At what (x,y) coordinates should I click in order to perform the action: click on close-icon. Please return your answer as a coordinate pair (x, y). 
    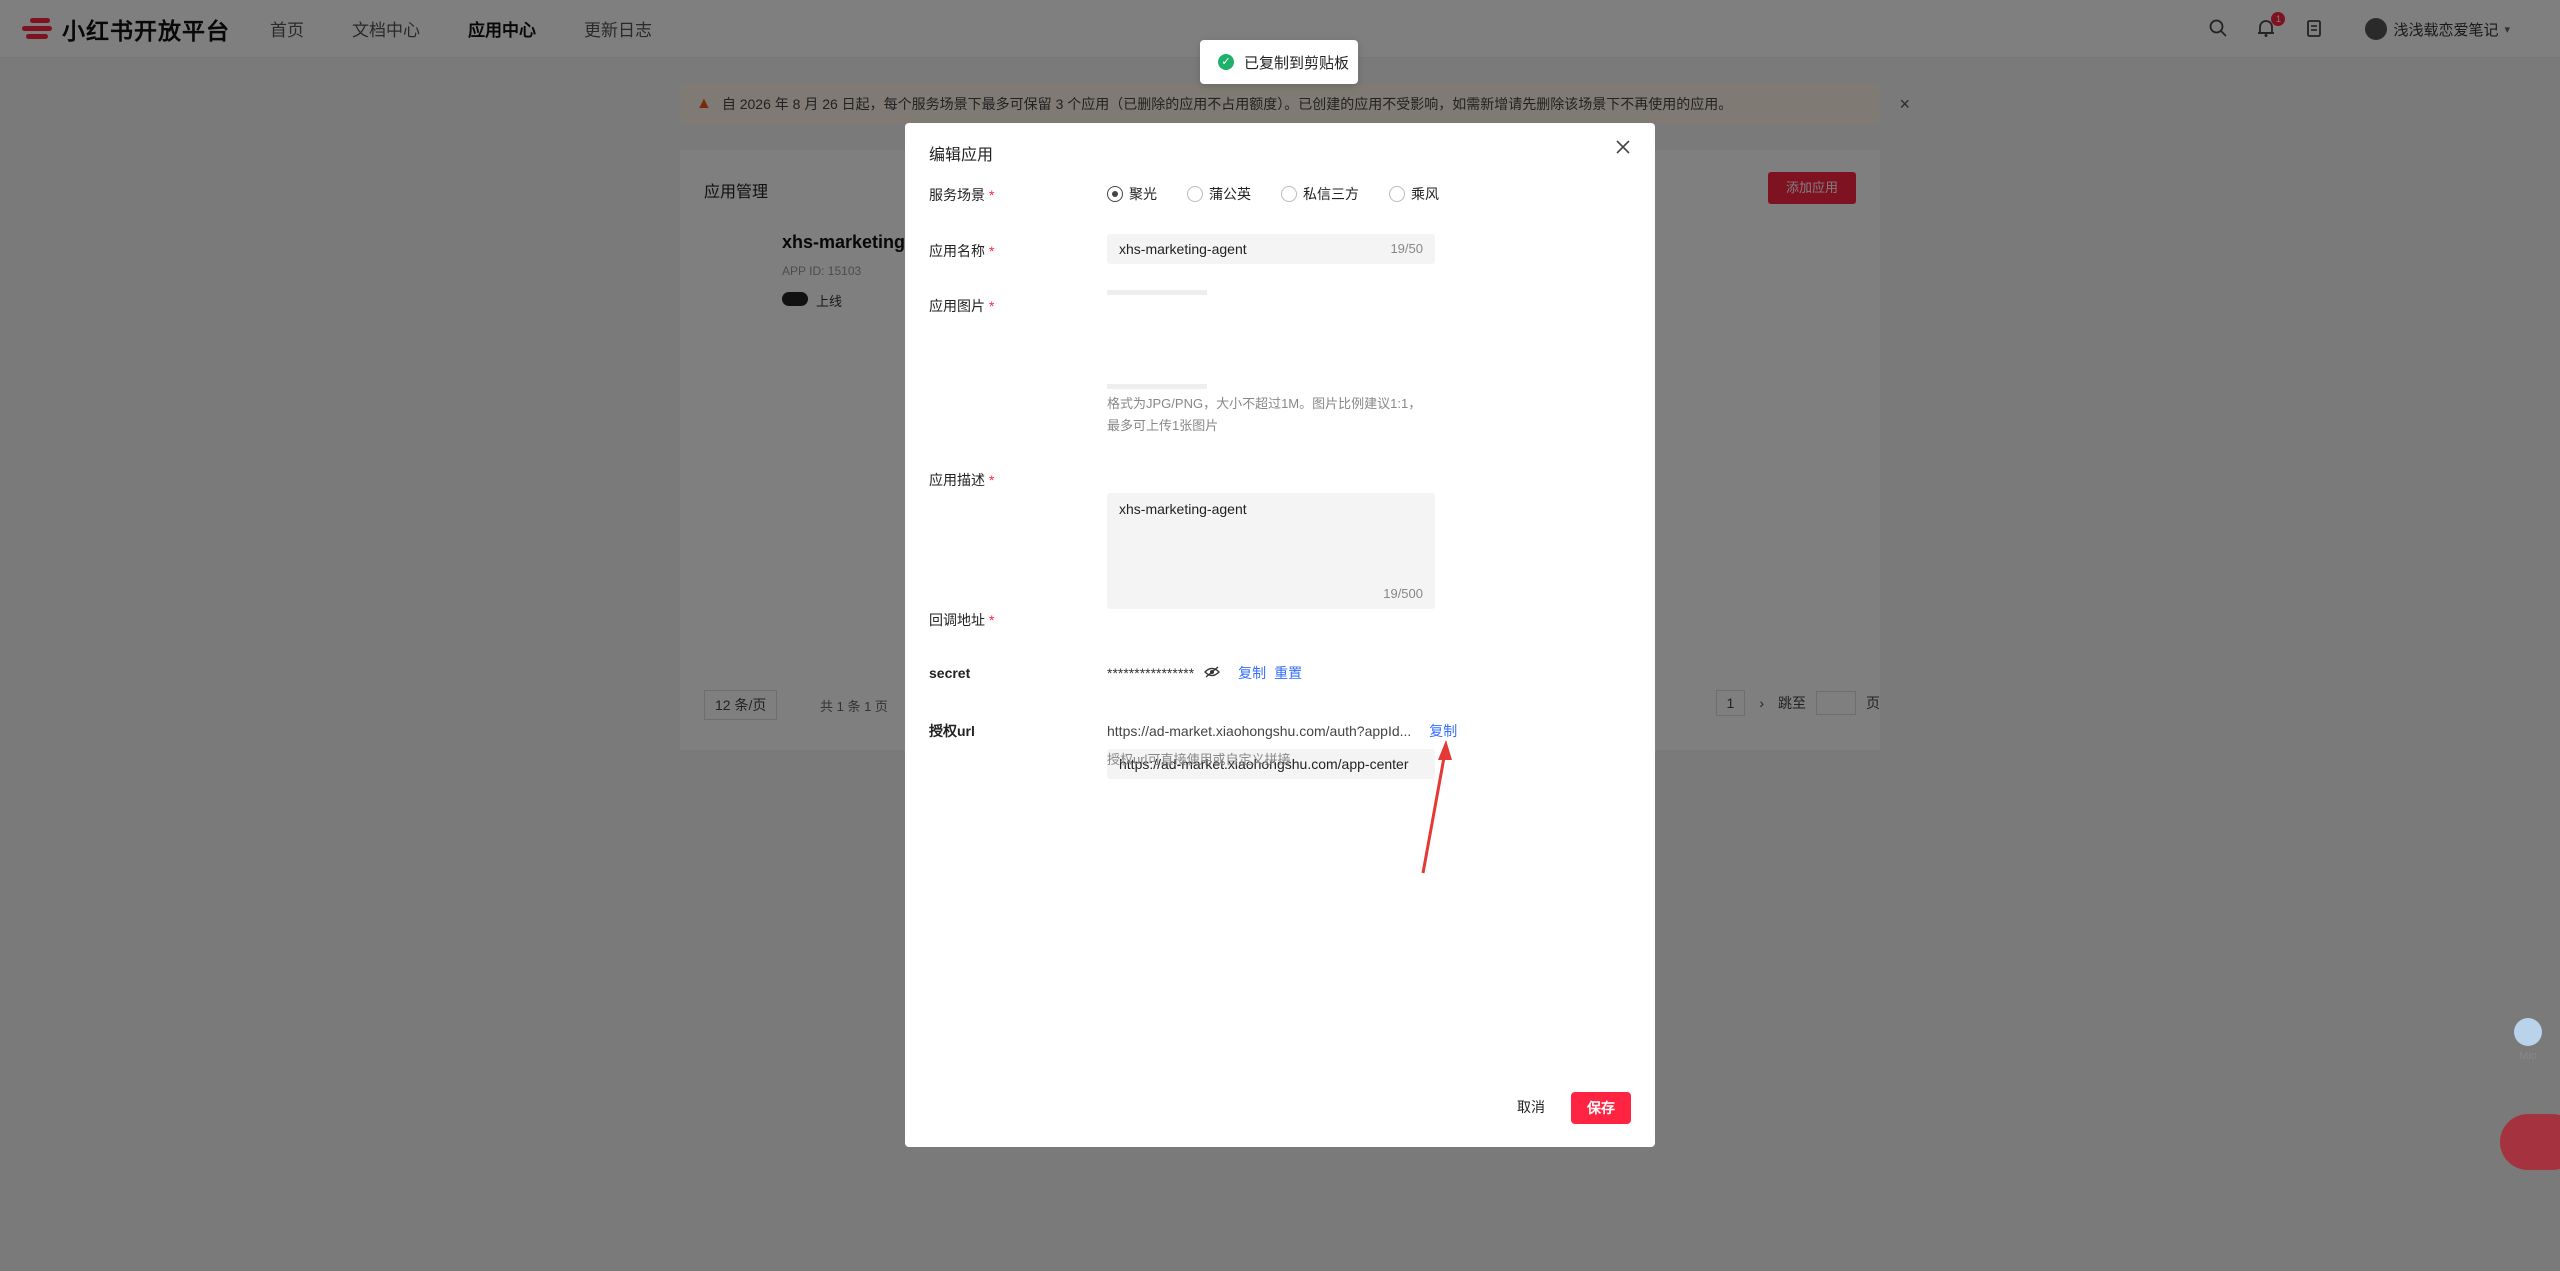
    Looking at the image, I should click on (1623, 148).